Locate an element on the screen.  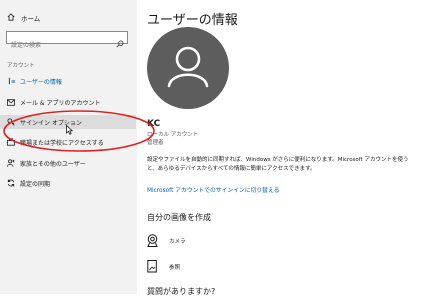
user-silhouette-icon is located at coordinates (188, 67).